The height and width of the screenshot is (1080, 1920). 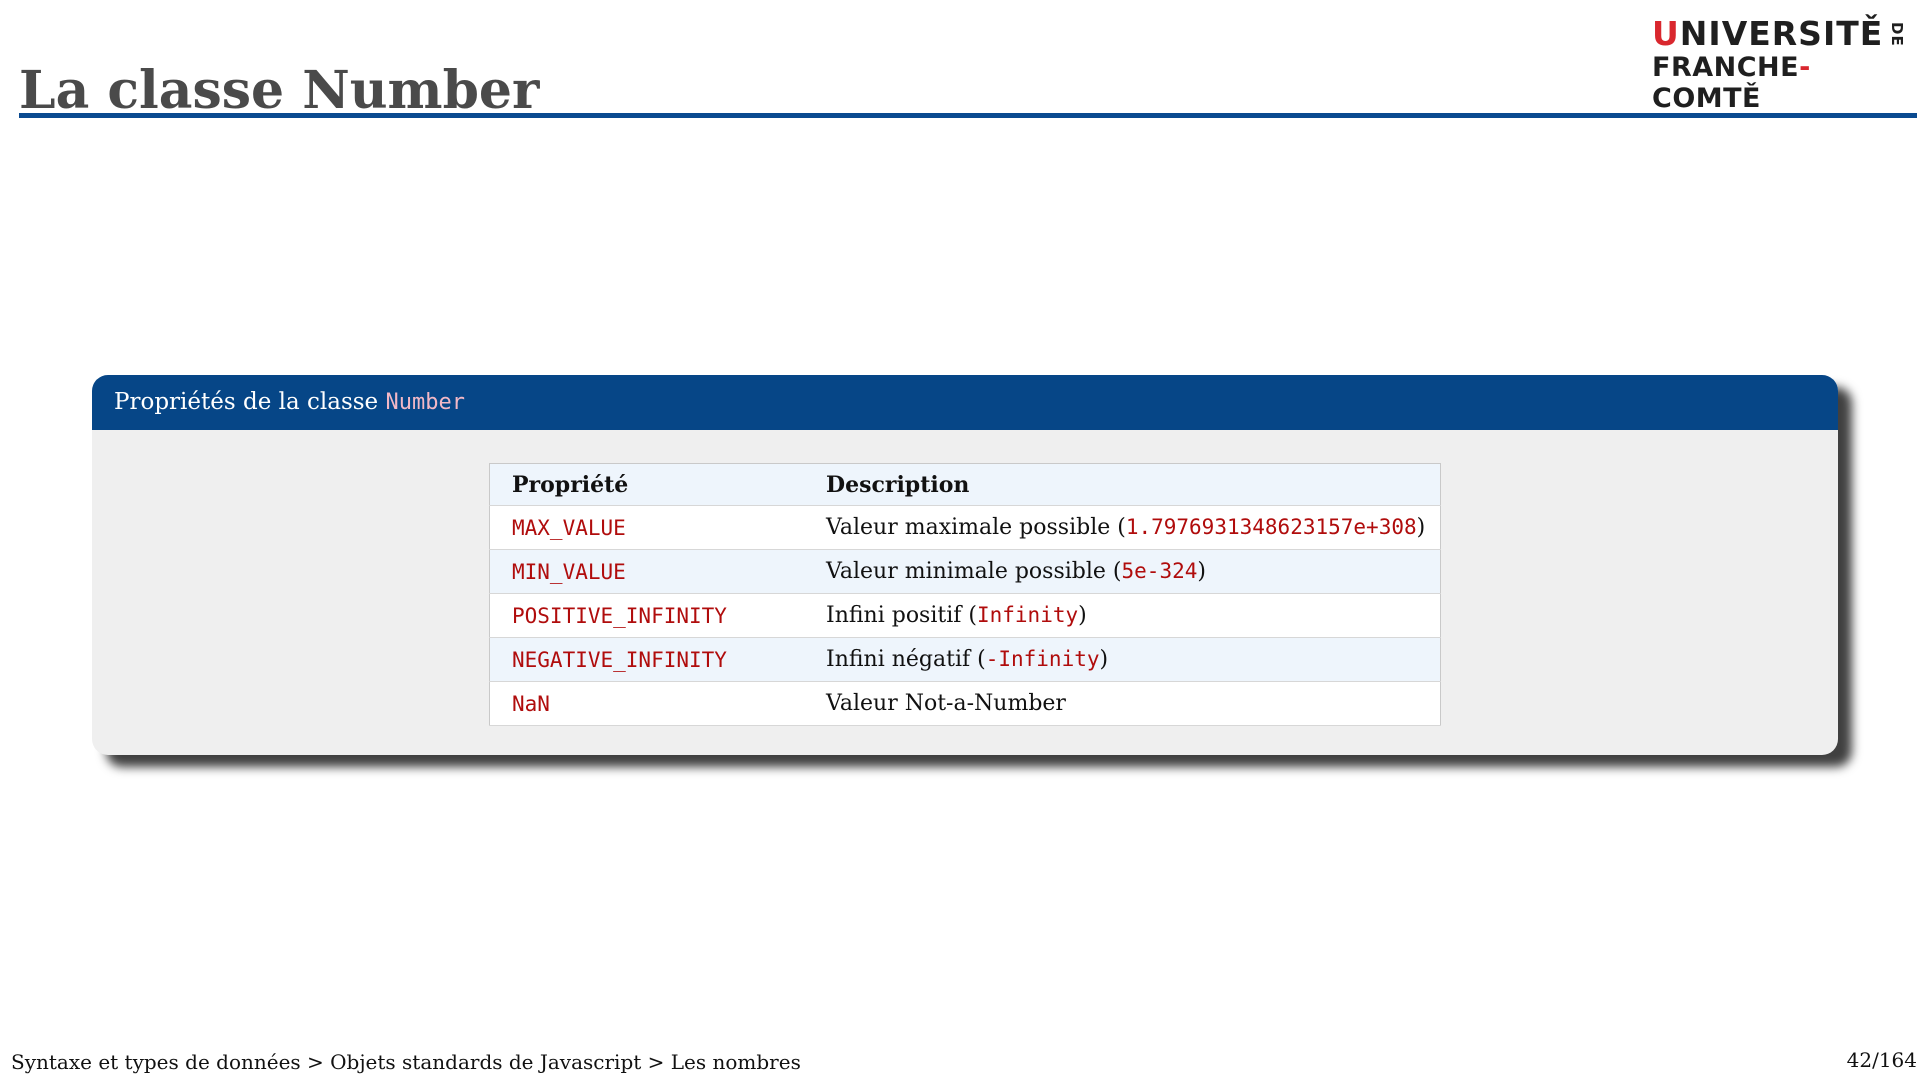 What do you see at coordinates (646, 703) in the screenshot?
I see `property-name: NaN` at bounding box center [646, 703].